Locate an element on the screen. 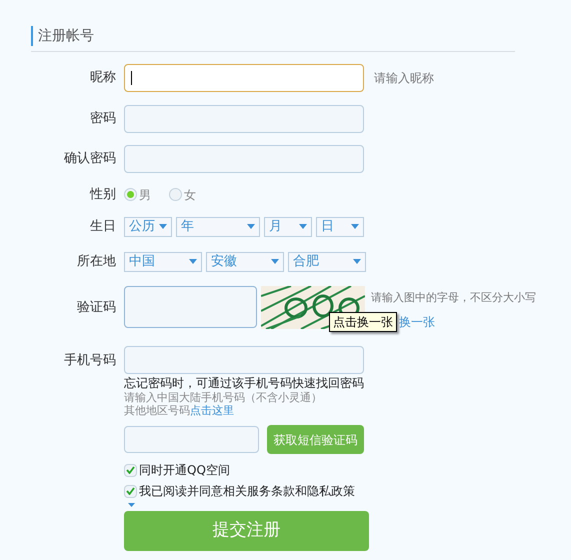  dropdown: 月 is located at coordinates (288, 226).